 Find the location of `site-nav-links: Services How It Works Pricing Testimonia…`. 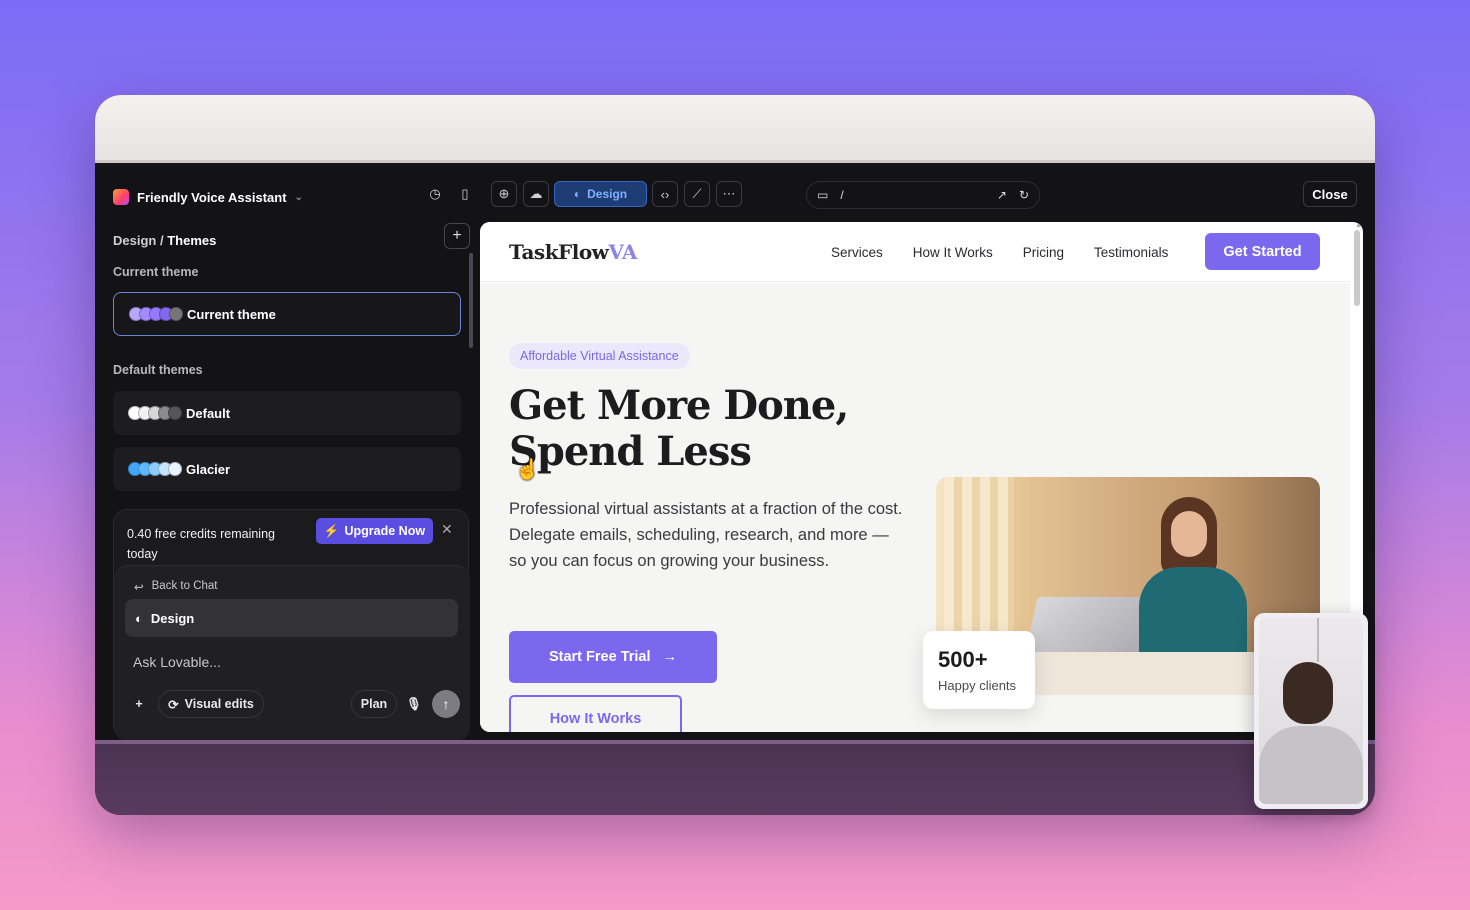

site-nav-links: Services How It Works Pricing Testimonia… is located at coordinates (999, 252).